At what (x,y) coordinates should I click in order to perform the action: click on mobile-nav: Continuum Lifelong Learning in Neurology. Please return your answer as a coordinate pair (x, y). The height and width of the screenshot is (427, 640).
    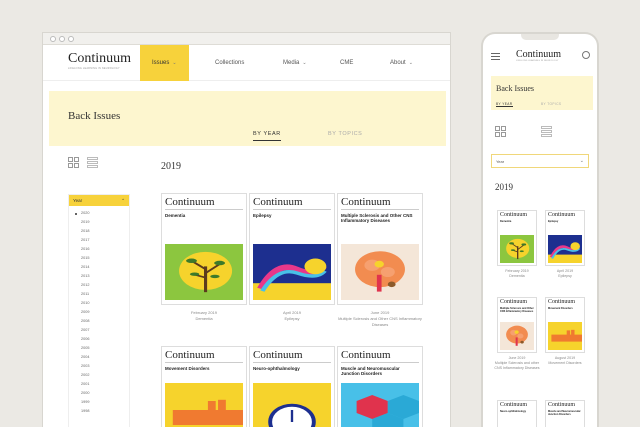
    Looking at the image, I should click on (540, 56).